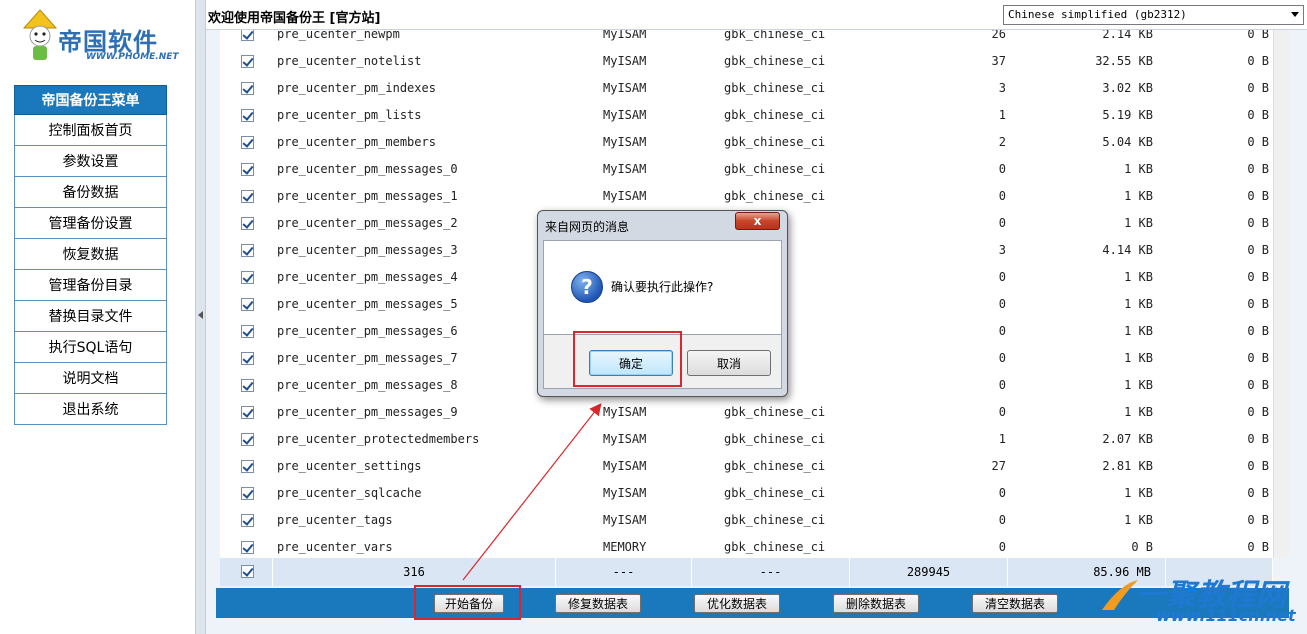 This screenshot has width=1307, height=634. Describe the element at coordinates (1124, 61) in the screenshot. I see `table-size: 32.55 KB` at that location.